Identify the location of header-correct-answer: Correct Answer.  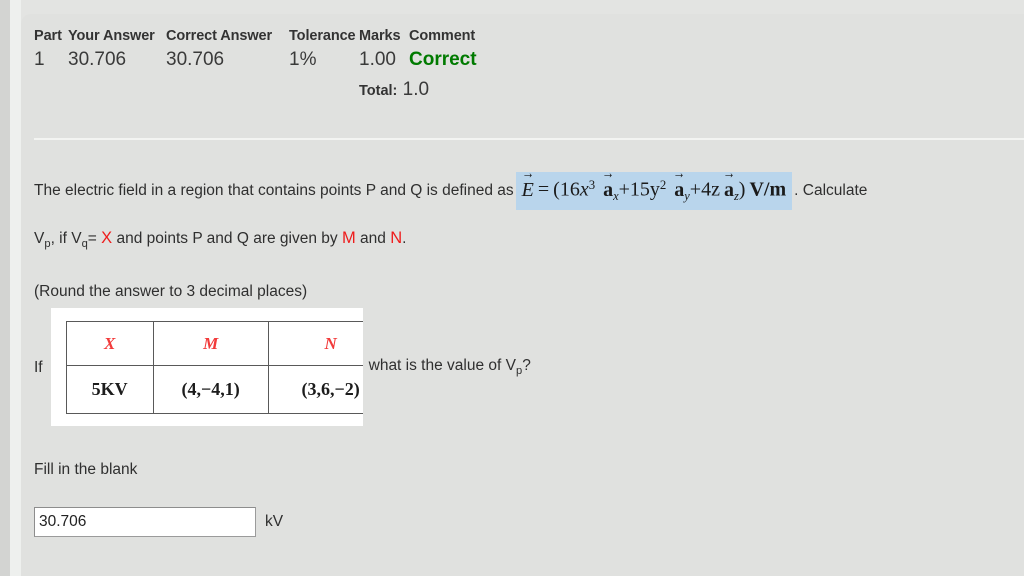
(219, 36).